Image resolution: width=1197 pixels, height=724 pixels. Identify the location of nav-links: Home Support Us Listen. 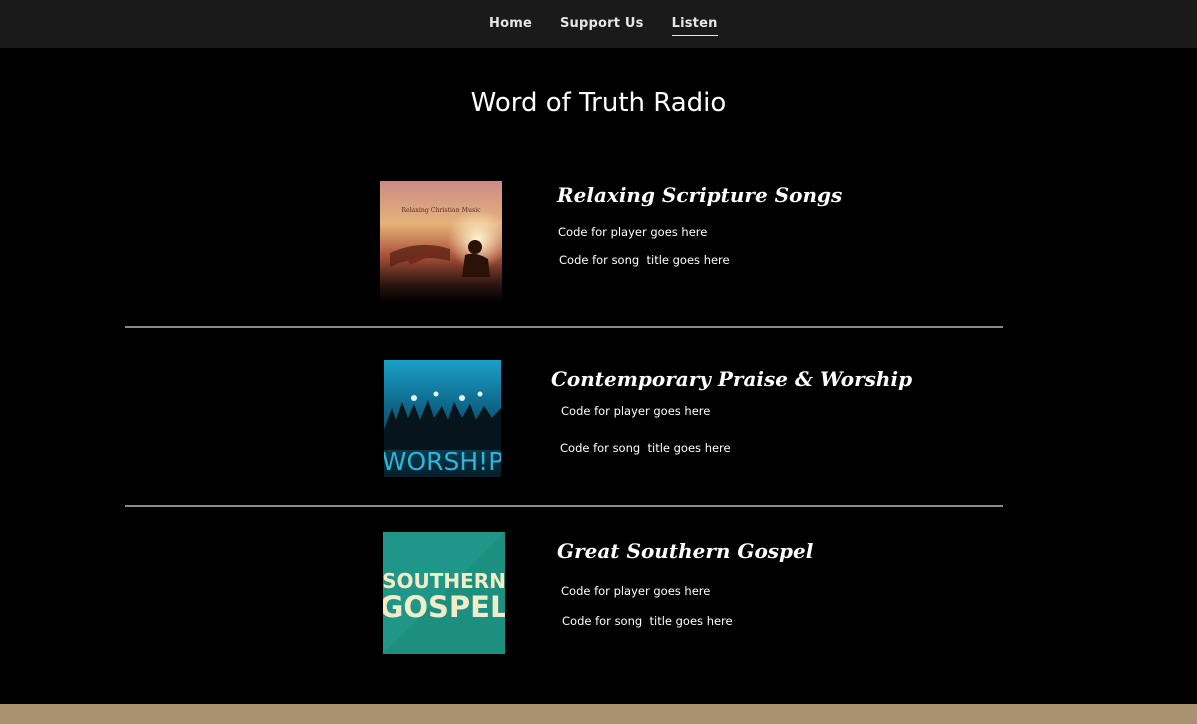
(603, 26).